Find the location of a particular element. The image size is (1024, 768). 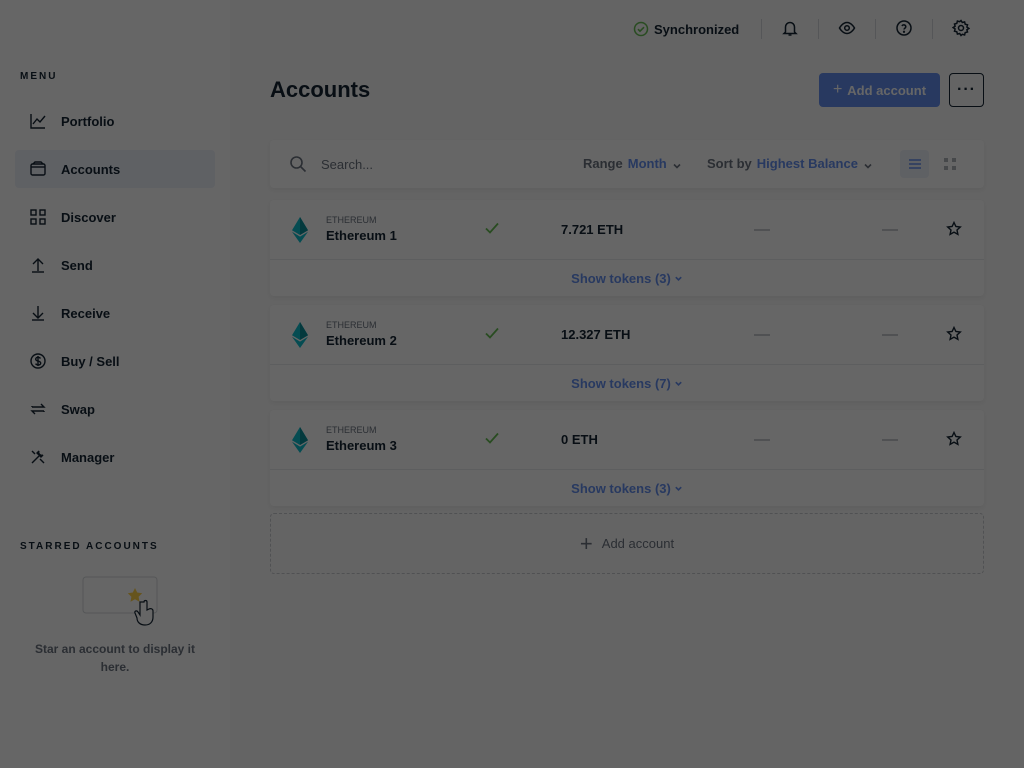

account-balance: 0 ETH is located at coordinates (579, 439).